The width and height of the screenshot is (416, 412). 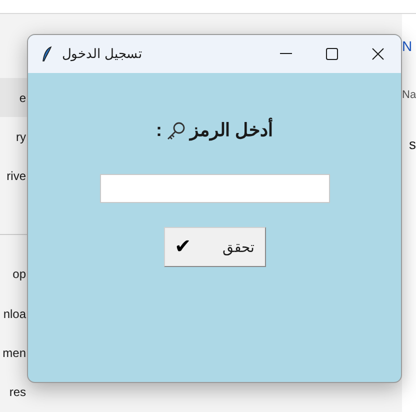 What do you see at coordinates (13, 98) in the screenshot?
I see `sidebar-item: e` at bounding box center [13, 98].